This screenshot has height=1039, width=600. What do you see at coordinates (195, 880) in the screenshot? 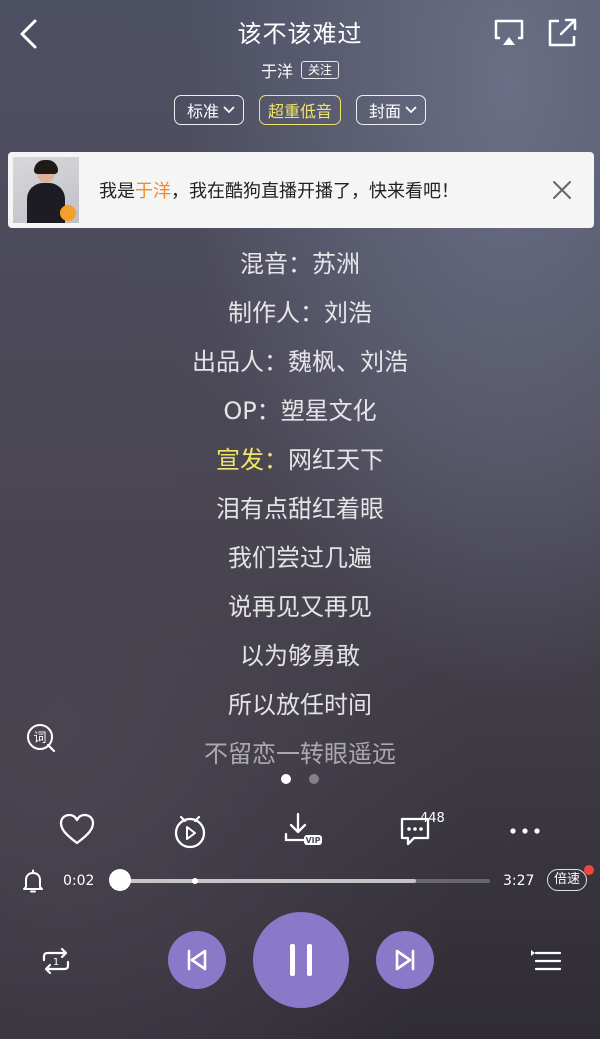
I see `highlight-marker` at bounding box center [195, 880].